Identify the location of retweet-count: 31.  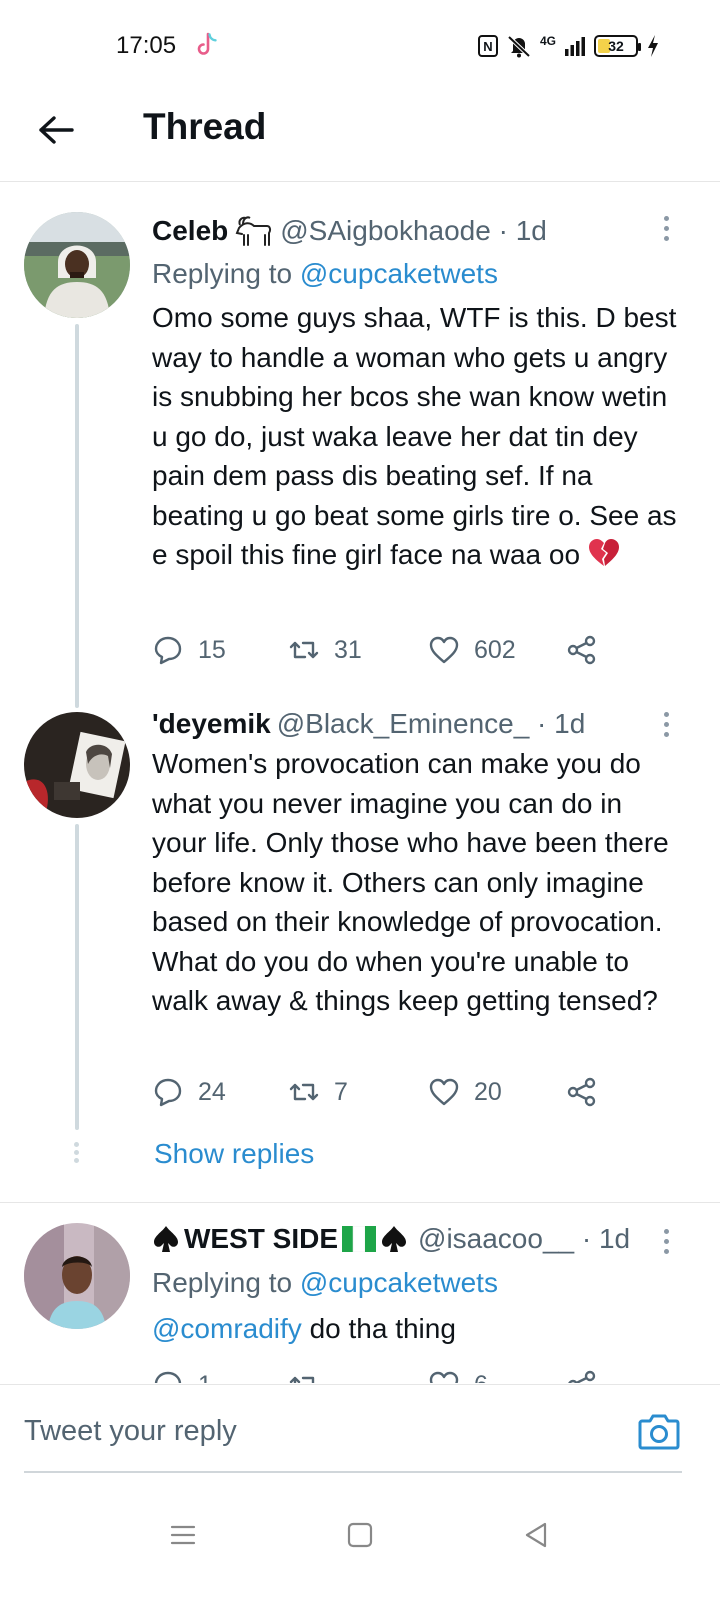
(348, 649).